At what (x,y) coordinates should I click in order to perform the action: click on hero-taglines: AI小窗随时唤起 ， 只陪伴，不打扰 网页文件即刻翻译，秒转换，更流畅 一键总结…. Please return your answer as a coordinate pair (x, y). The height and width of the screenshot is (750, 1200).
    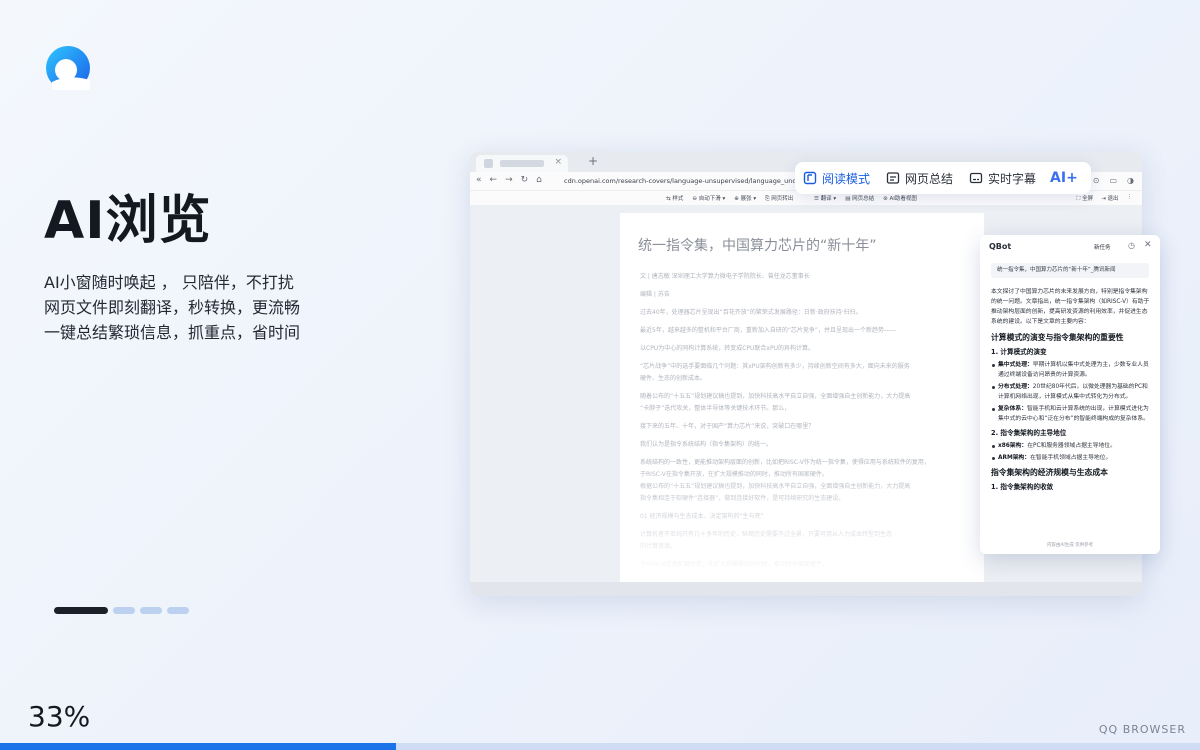
    Looking at the image, I should click on (172, 307).